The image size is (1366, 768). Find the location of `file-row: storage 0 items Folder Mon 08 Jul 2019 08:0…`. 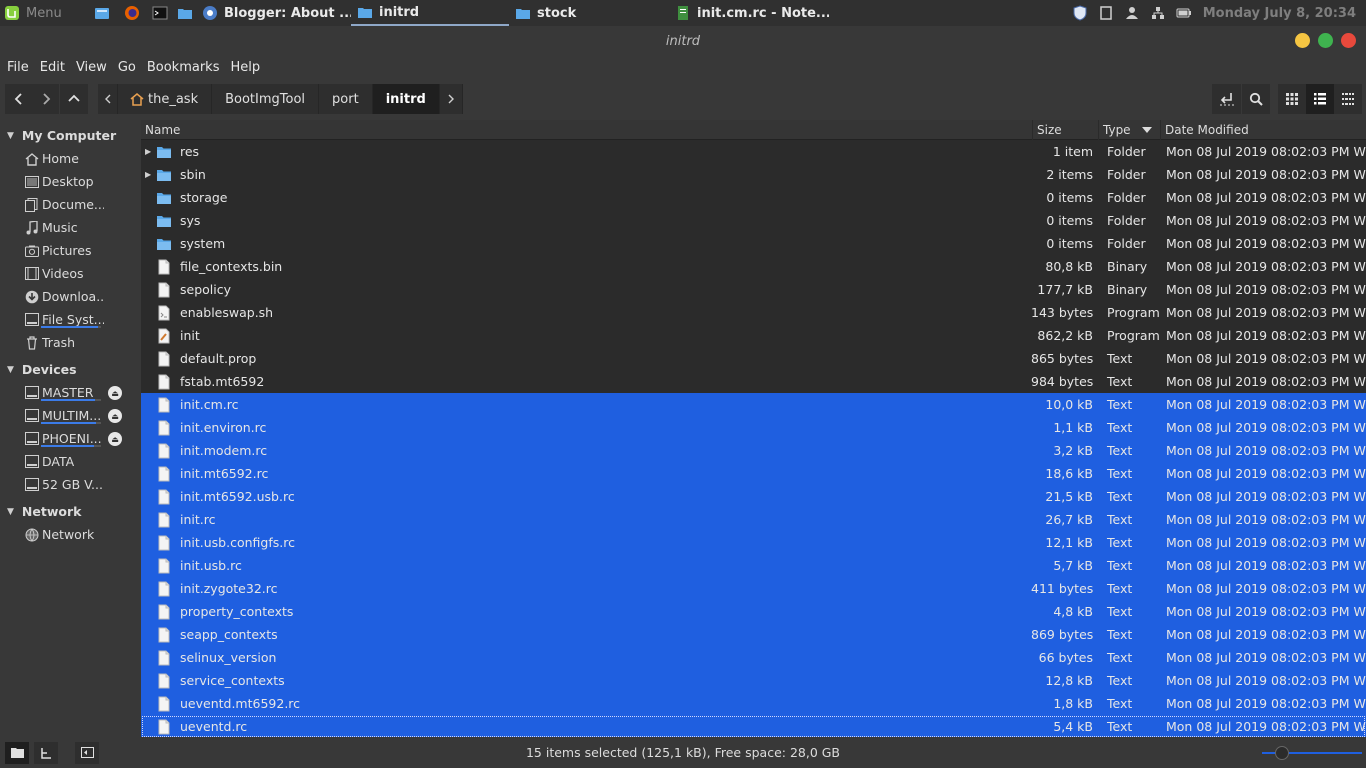

file-row: storage 0 items Folder Mon 08 Jul 2019 08:0… is located at coordinates (753, 197).